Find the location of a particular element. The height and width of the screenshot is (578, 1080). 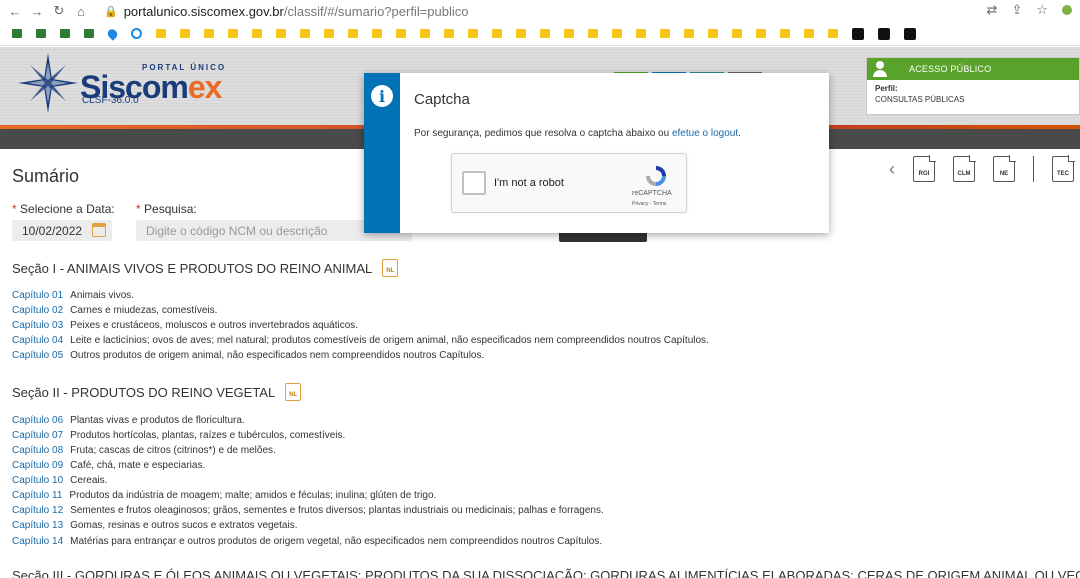

recaptcha-checkbox is located at coordinates (474, 183).